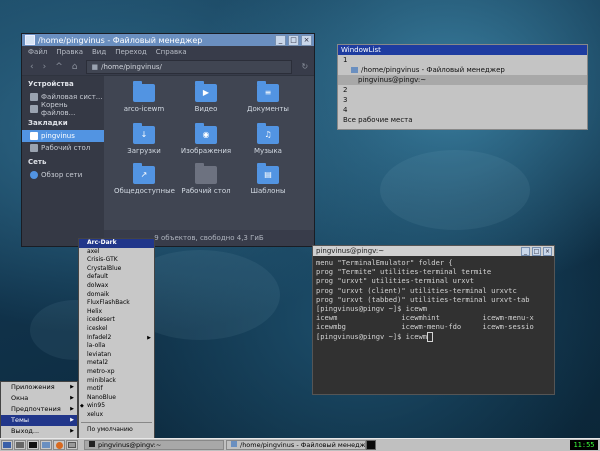 The image size is (600, 451). Describe the element at coordinates (39, 420) in the screenshot. I see `menu-item-themes: Темы ▶` at that location.